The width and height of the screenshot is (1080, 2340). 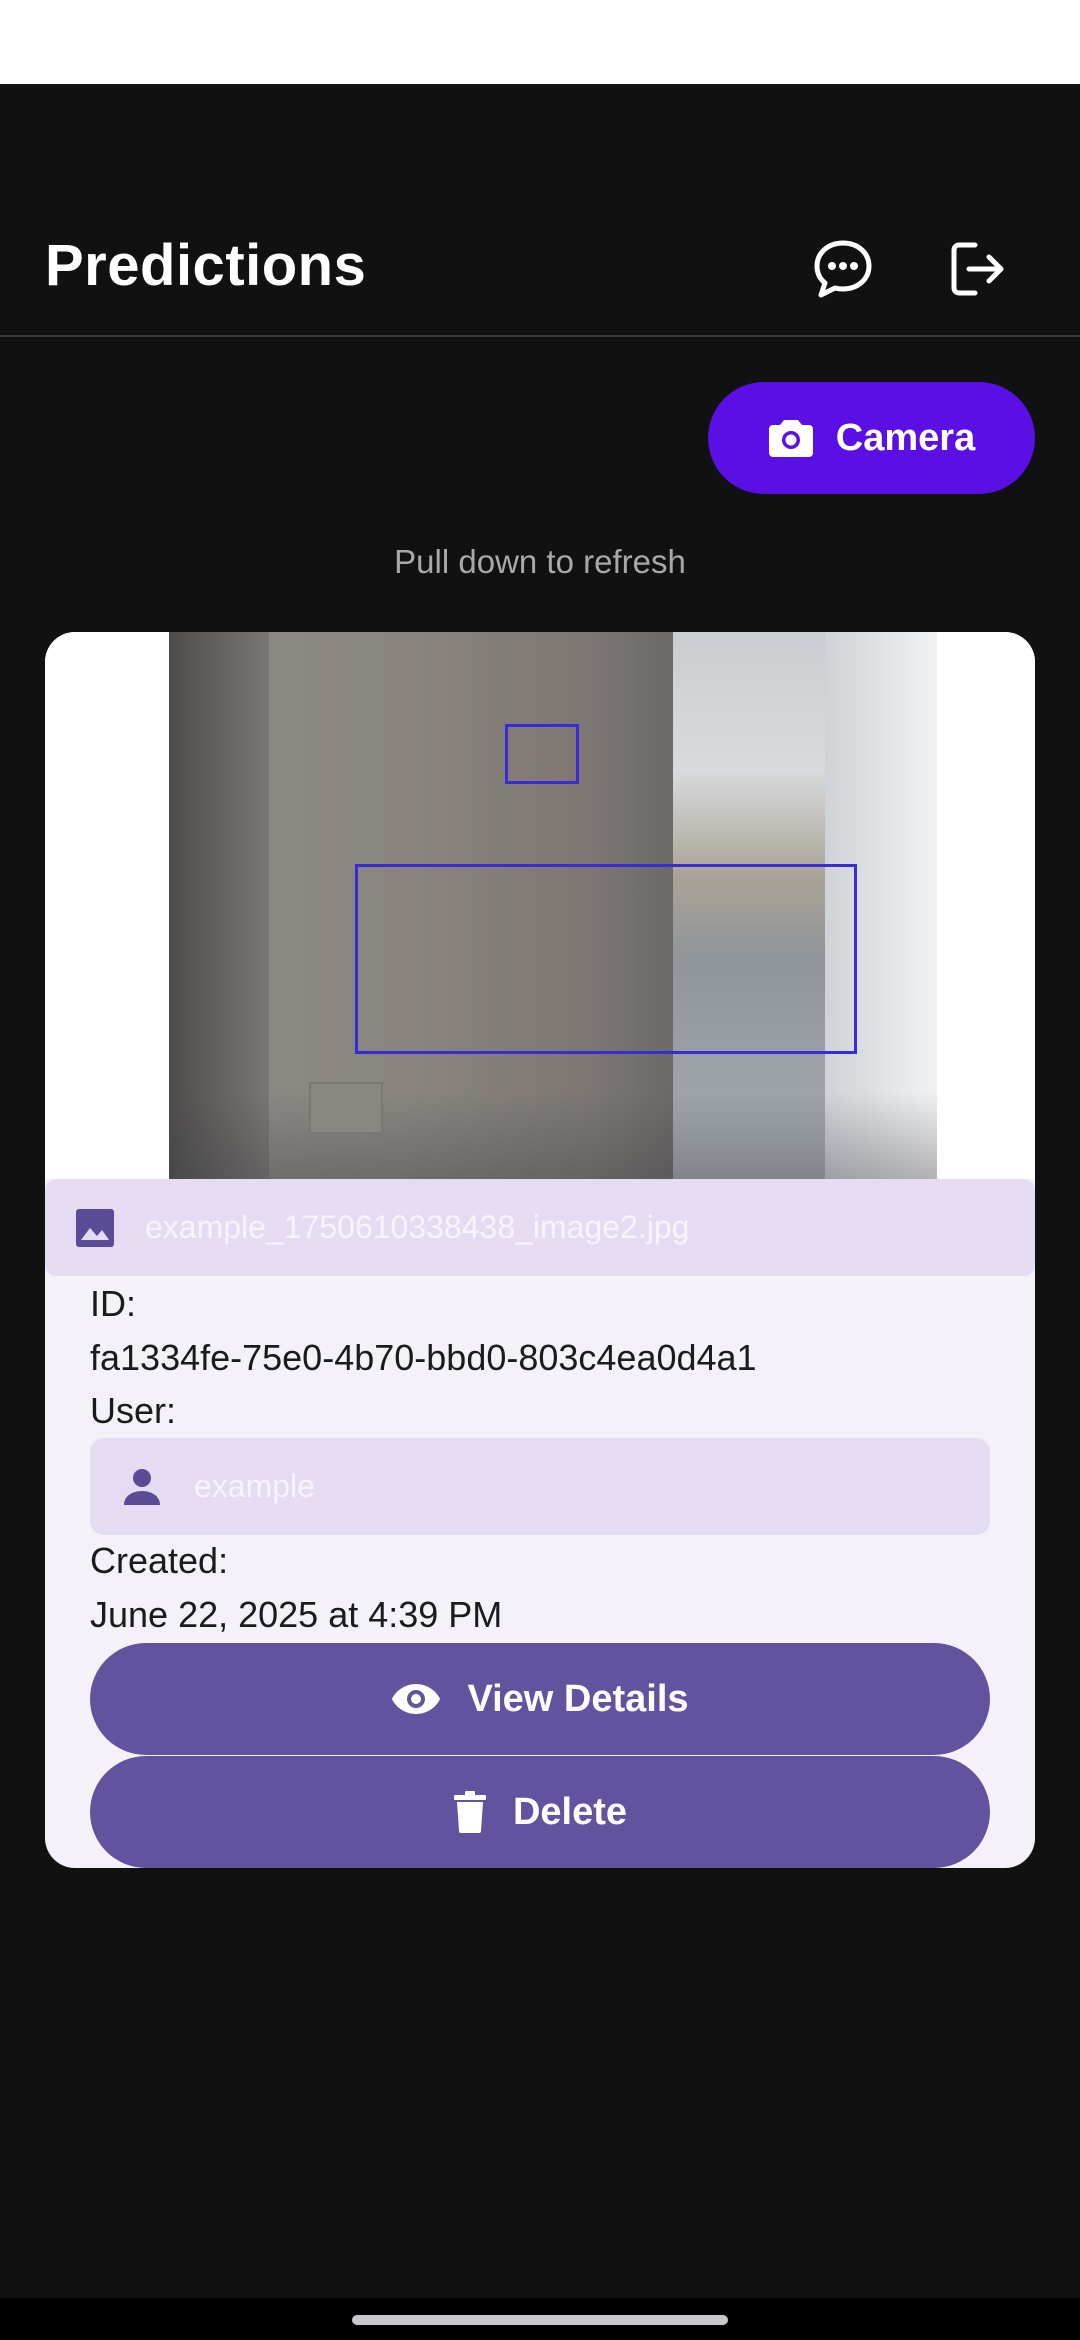 I want to click on camera-button: Camera, so click(x=871, y=438).